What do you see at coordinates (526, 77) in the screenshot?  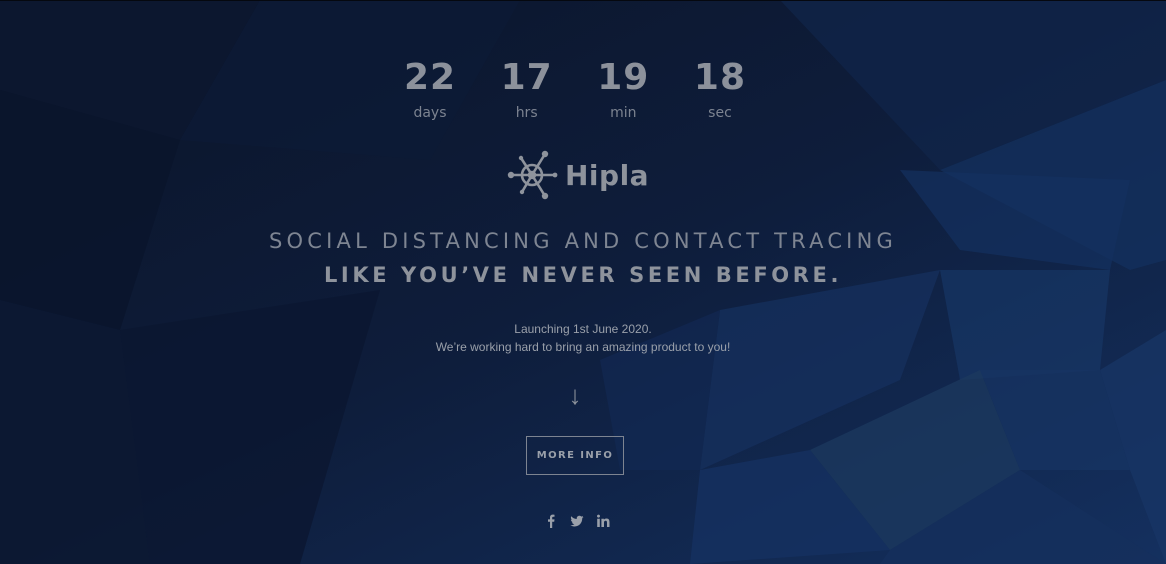 I see `countdown-hours-value: 17` at bounding box center [526, 77].